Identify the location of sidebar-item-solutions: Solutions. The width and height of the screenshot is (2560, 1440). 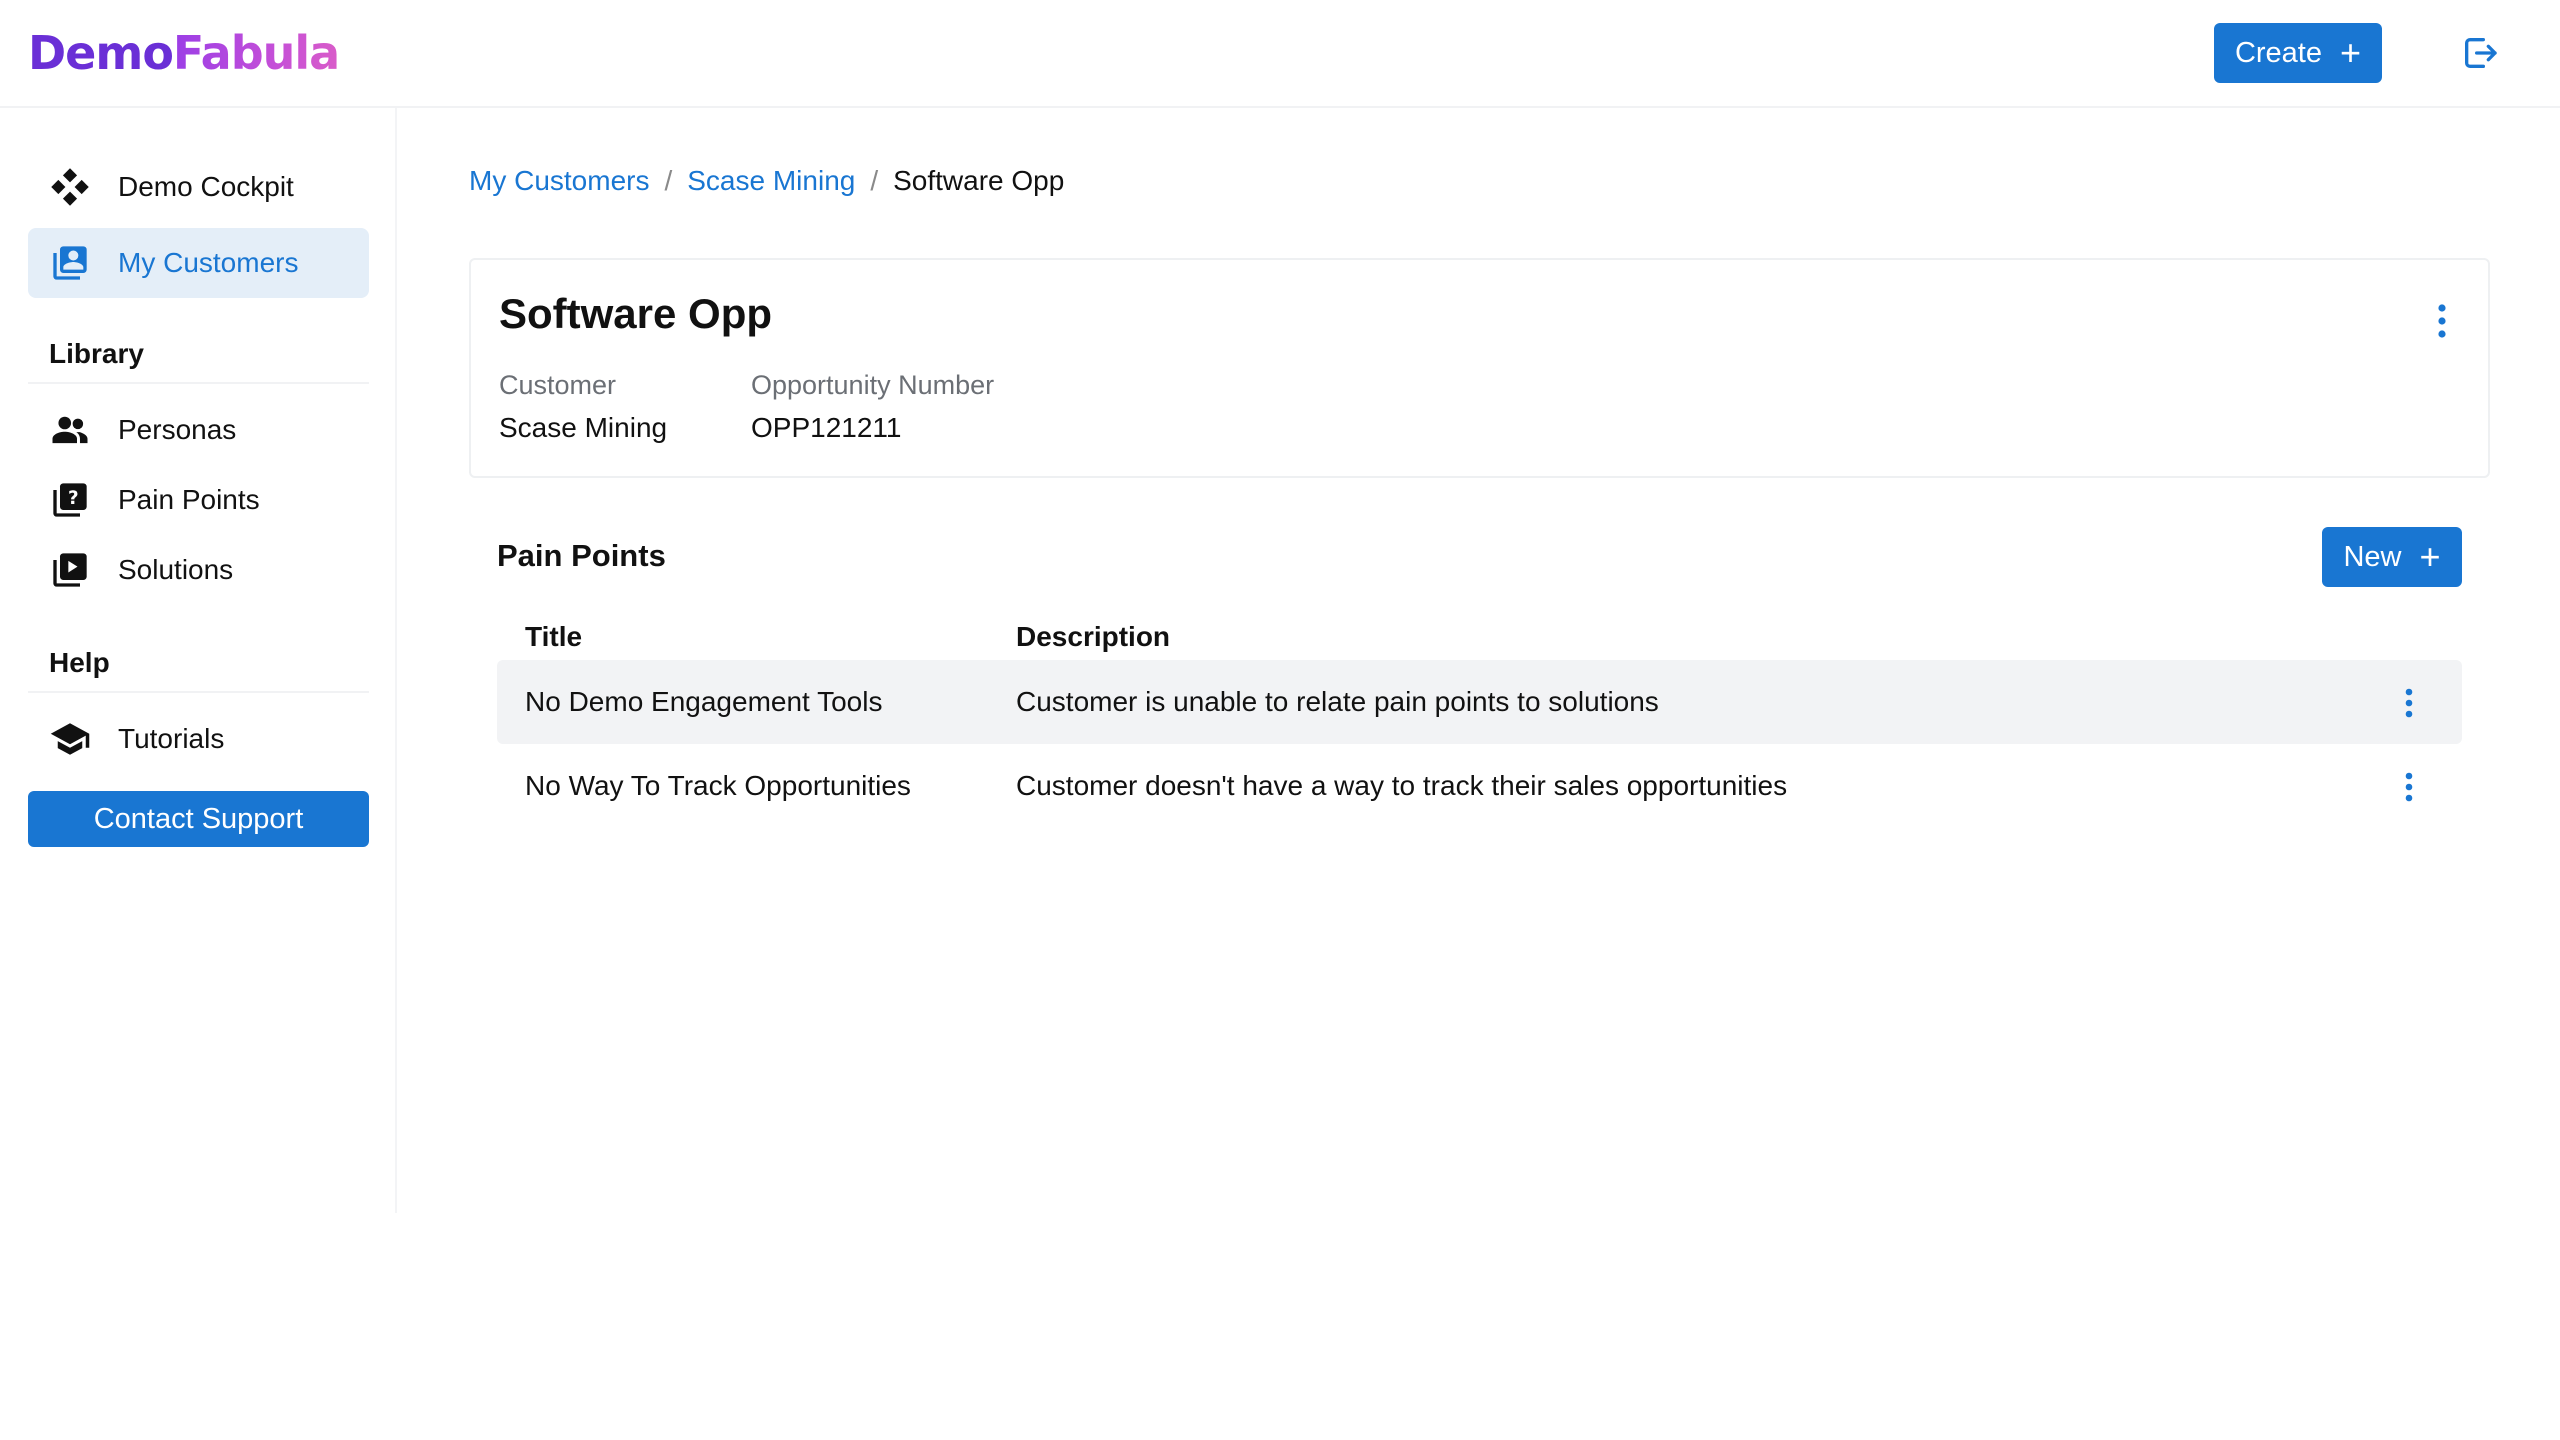
(198, 570).